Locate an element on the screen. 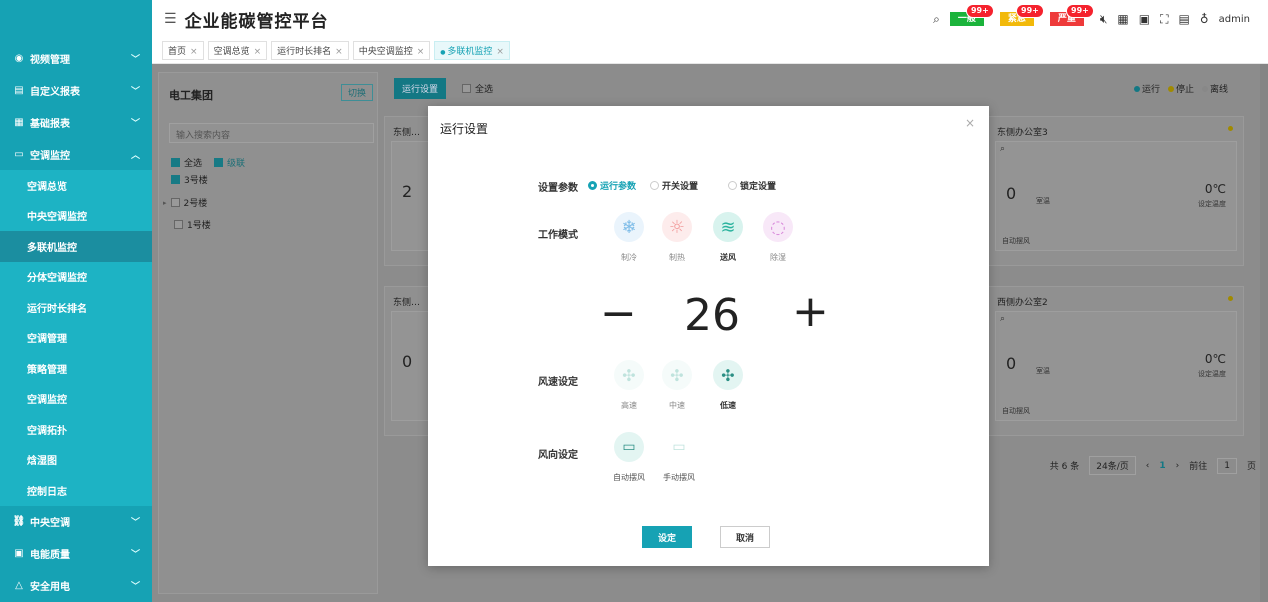  fullscreen-icon: ⛶ is located at coordinates (1164, 19).